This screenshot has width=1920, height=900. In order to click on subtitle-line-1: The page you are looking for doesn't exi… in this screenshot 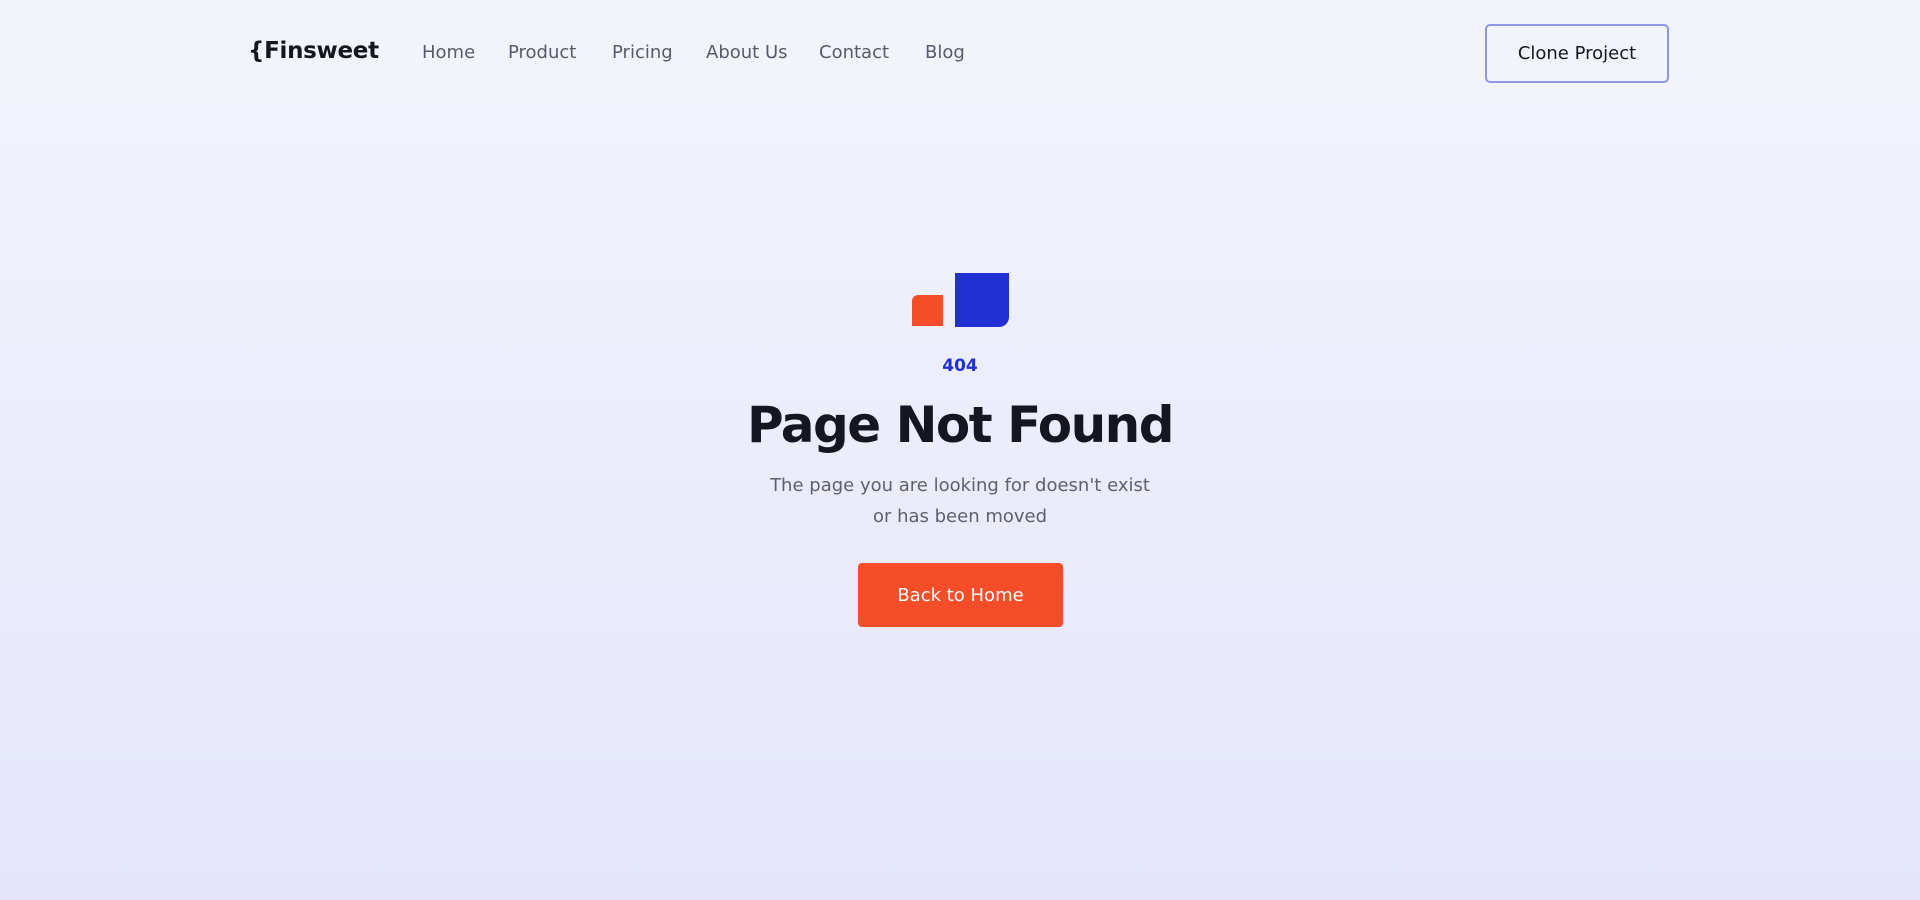, I will do `click(960, 485)`.